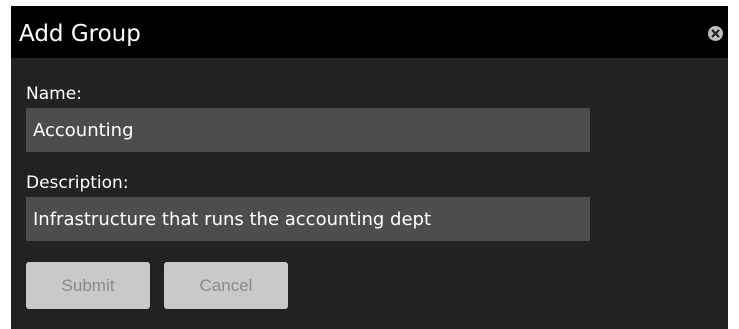 The image size is (739, 329). I want to click on name-input, so click(308, 130).